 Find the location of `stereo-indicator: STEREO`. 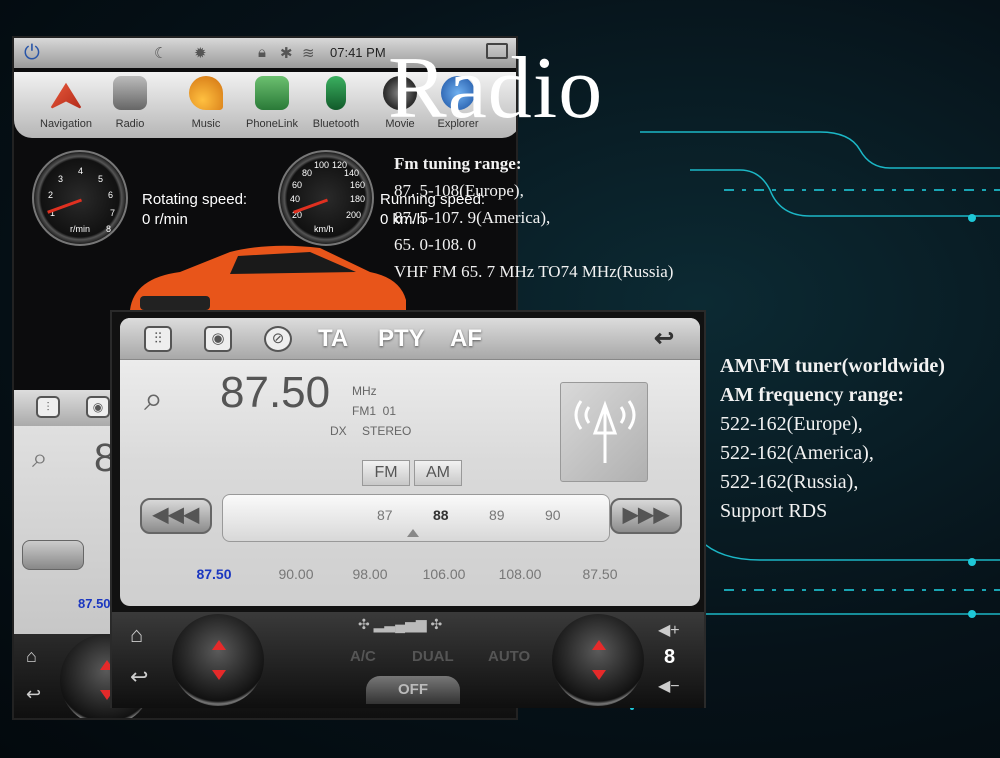

stereo-indicator: STEREO is located at coordinates (387, 431).